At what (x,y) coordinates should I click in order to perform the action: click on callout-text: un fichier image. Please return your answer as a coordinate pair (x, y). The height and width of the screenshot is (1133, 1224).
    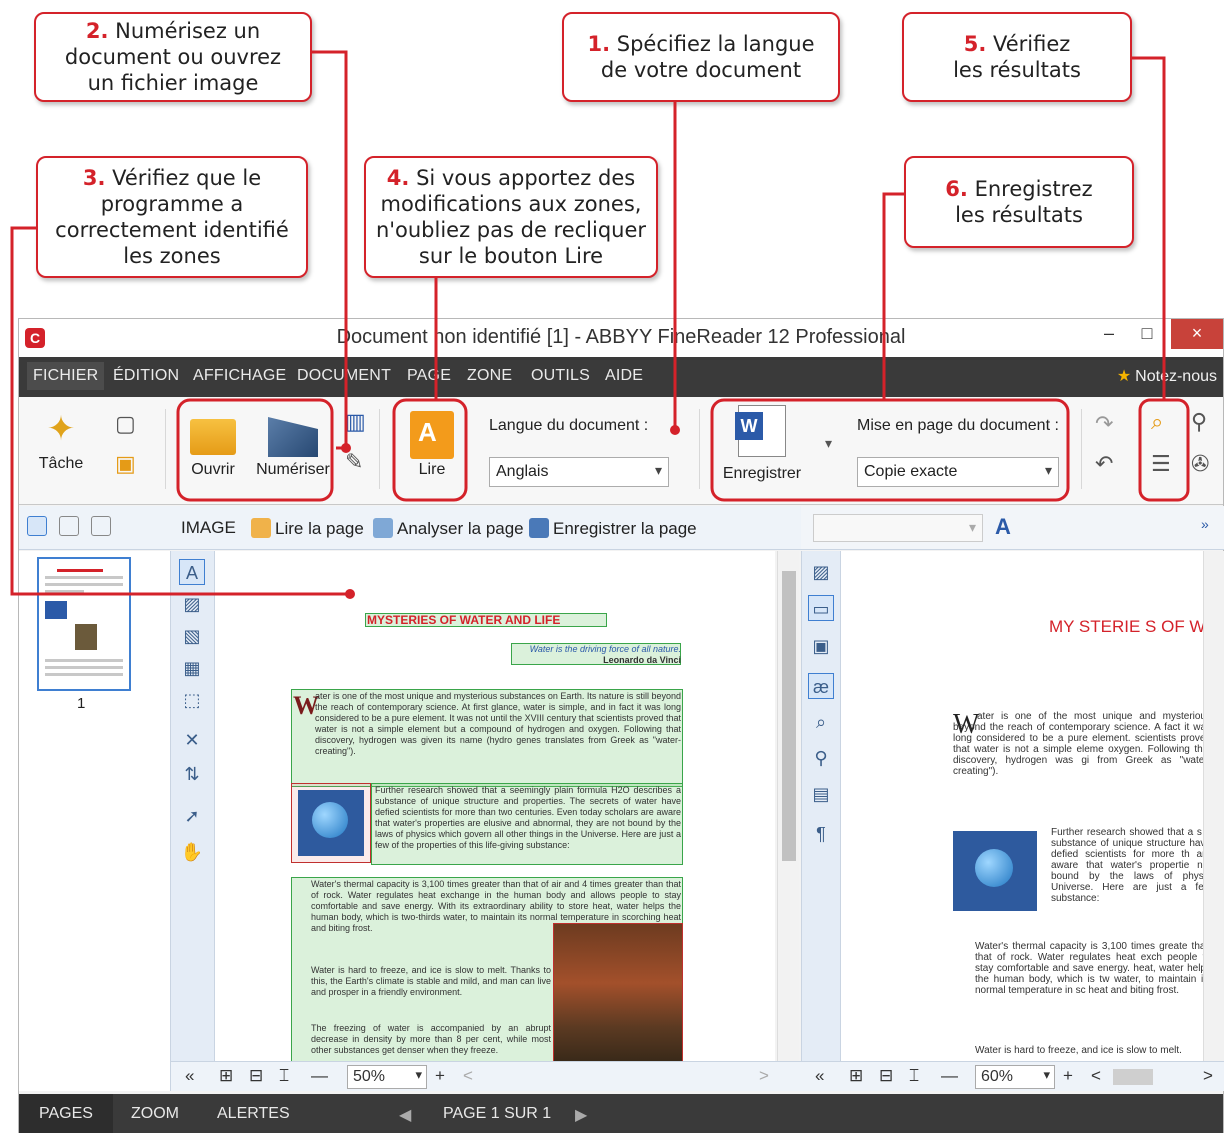
    Looking at the image, I should click on (173, 83).